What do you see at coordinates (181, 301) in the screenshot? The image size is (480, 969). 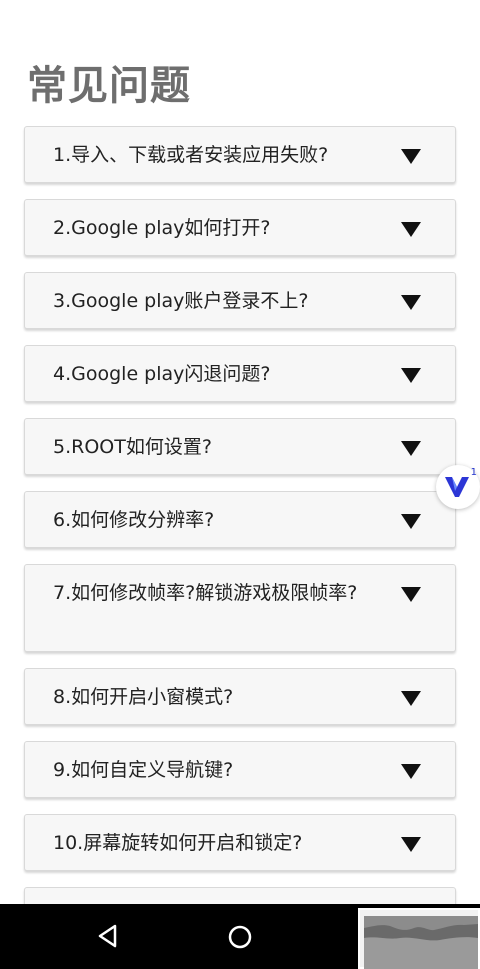 I see `faq-question: 3.Google play账户登录不上?` at bounding box center [181, 301].